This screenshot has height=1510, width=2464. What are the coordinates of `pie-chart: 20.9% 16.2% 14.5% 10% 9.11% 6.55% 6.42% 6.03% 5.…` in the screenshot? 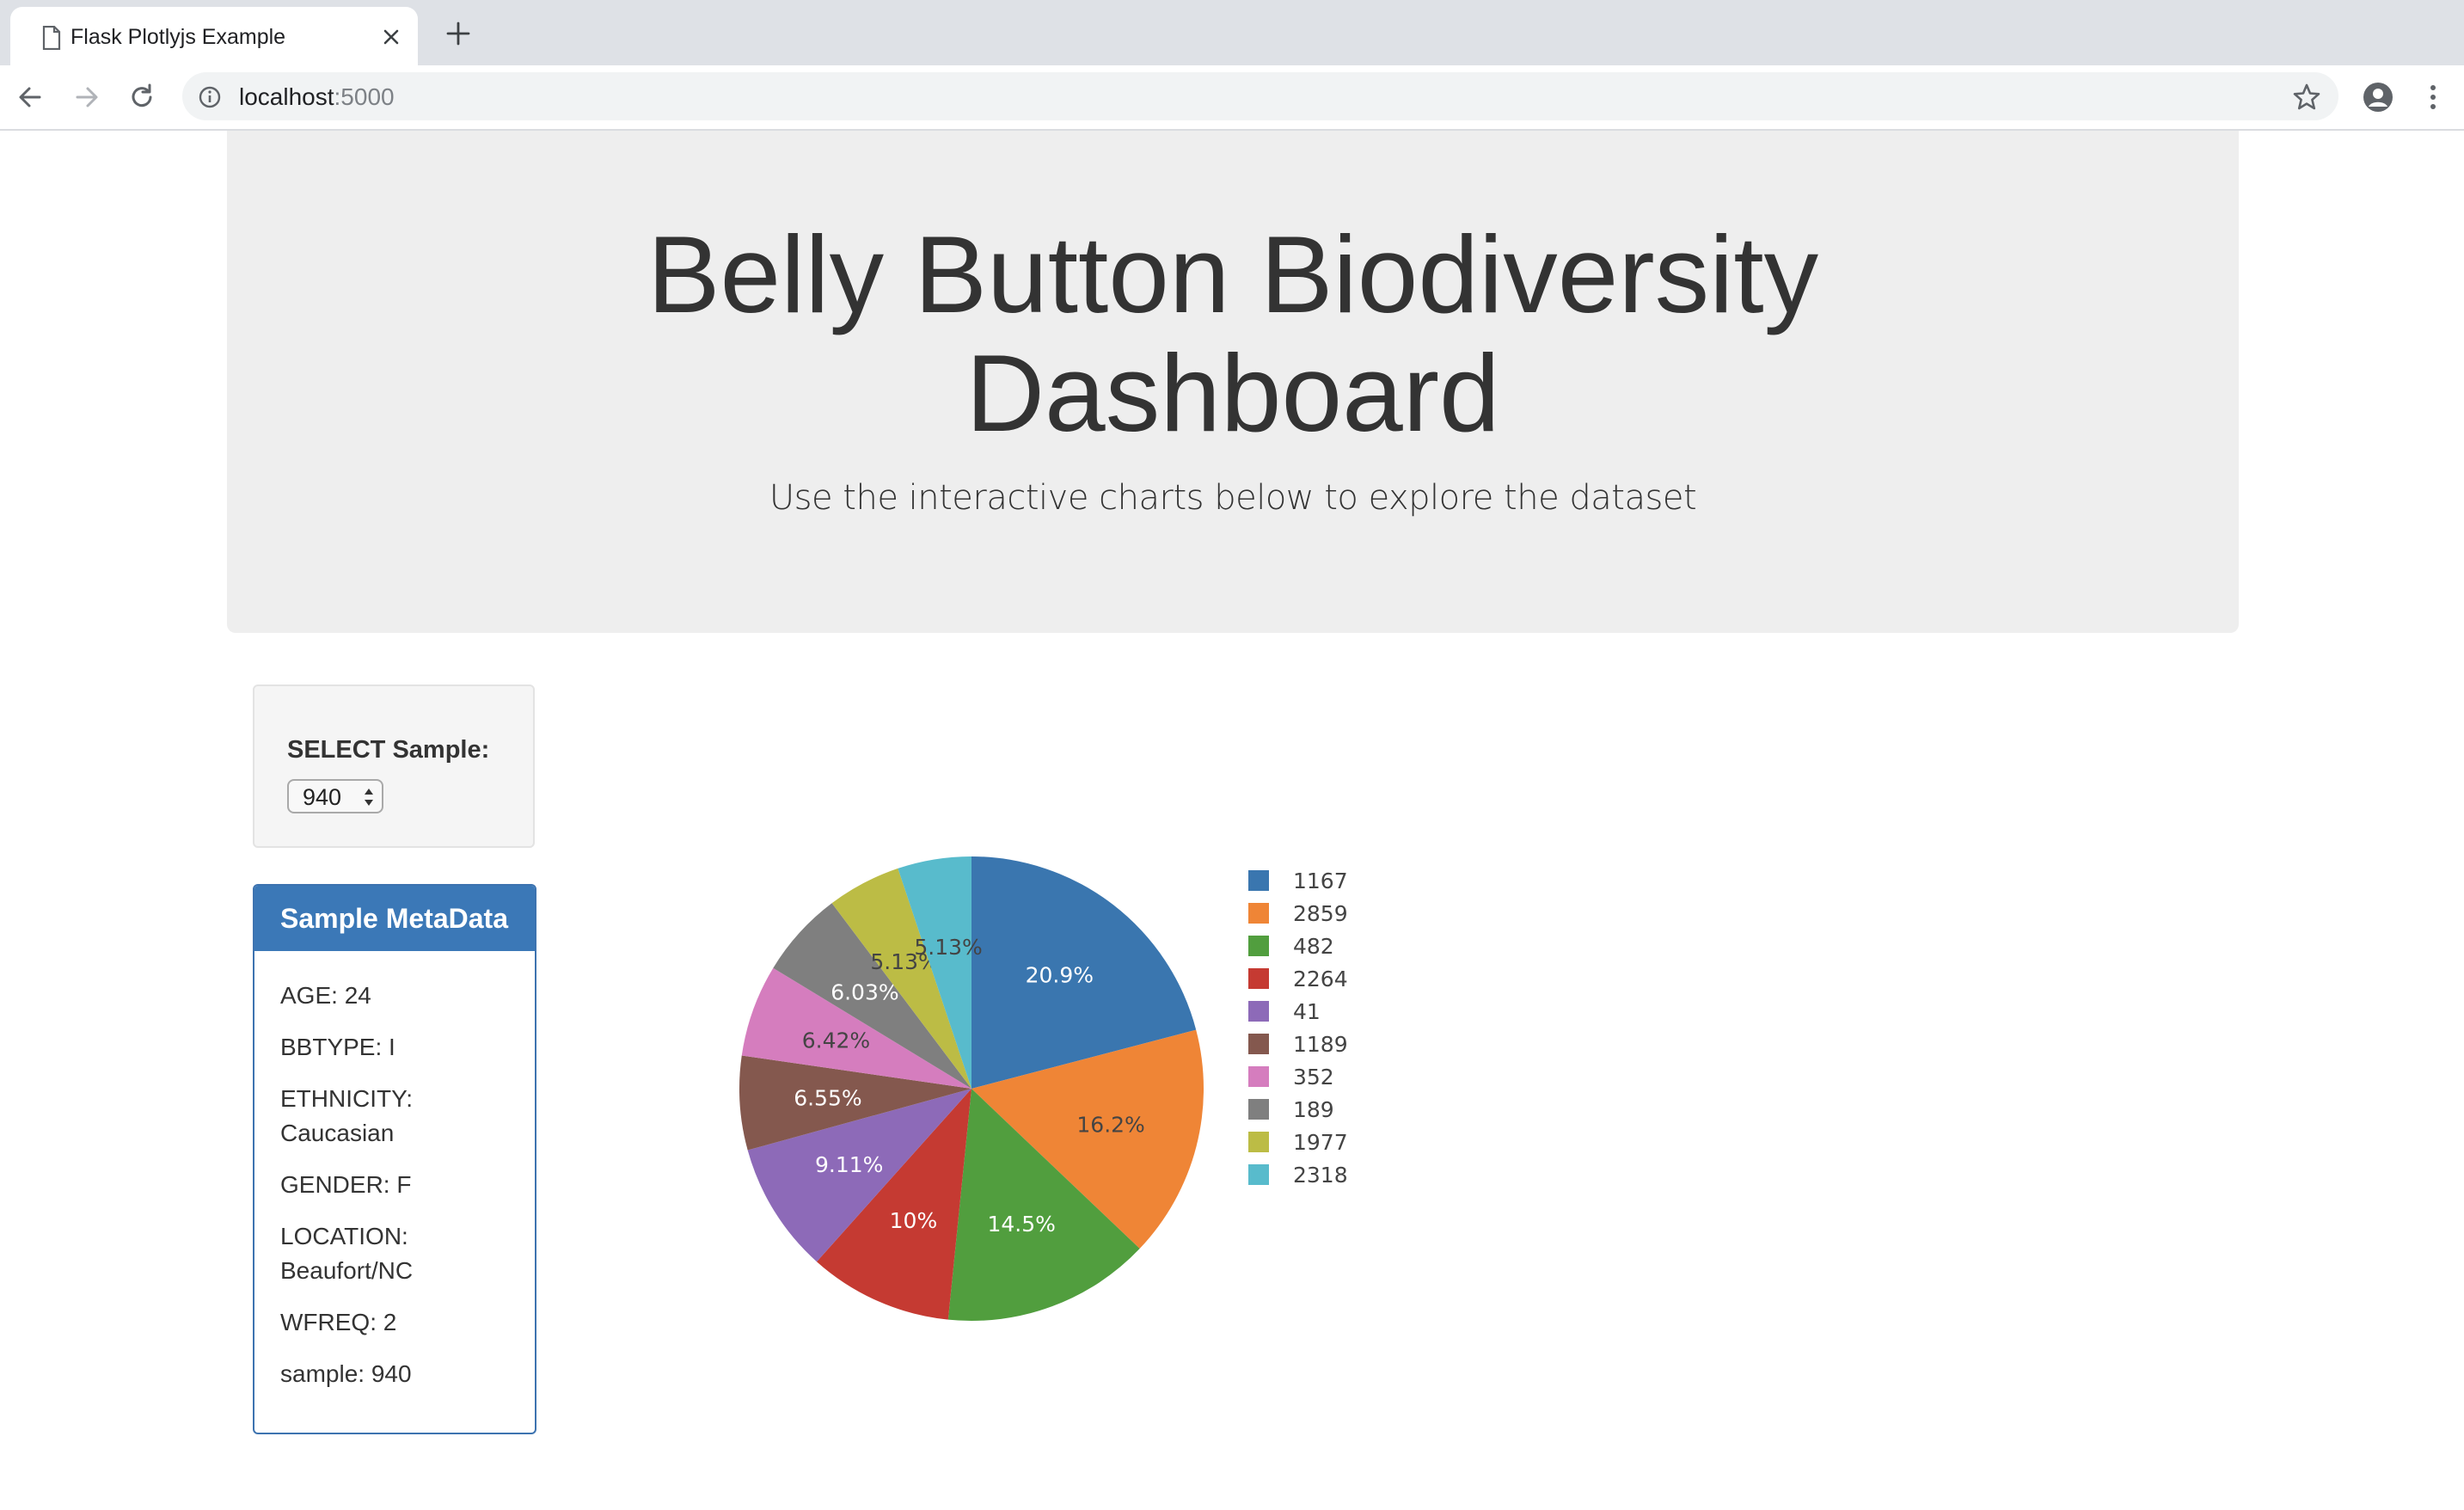 It's located at (1092, 1126).